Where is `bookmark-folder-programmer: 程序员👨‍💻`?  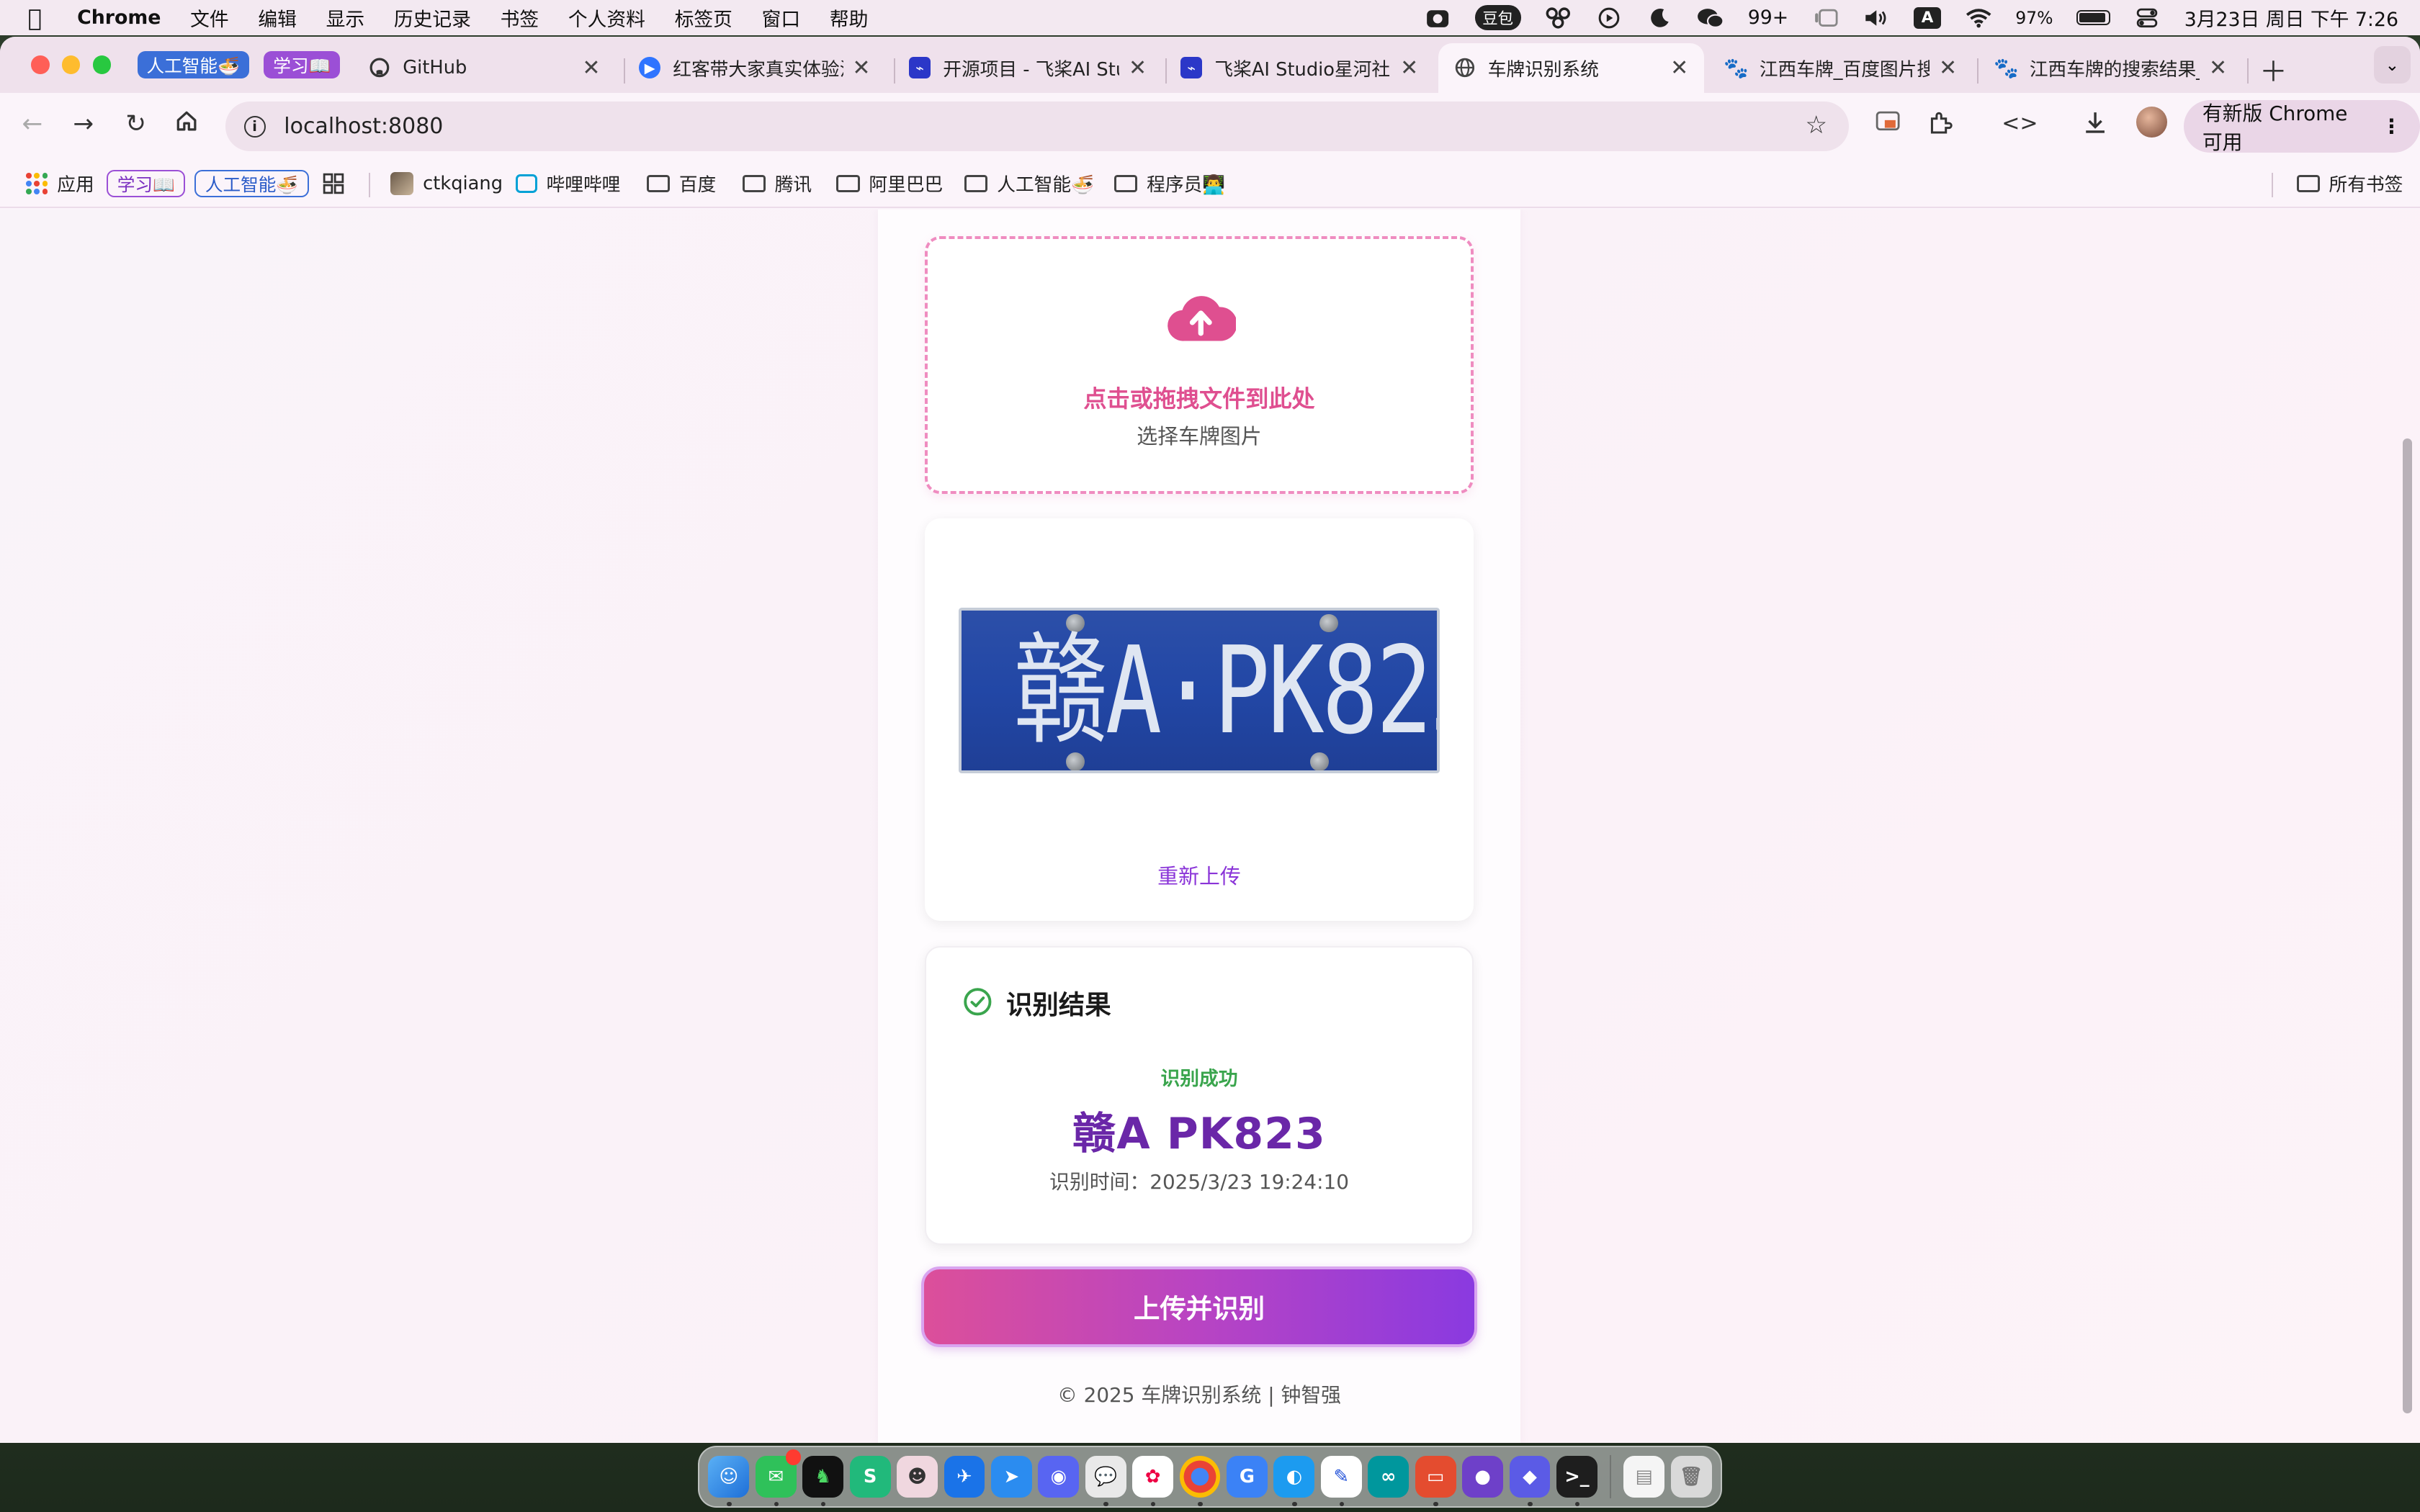
bookmark-folder-programmer: 程序员👨‍💻 is located at coordinates (1169, 183).